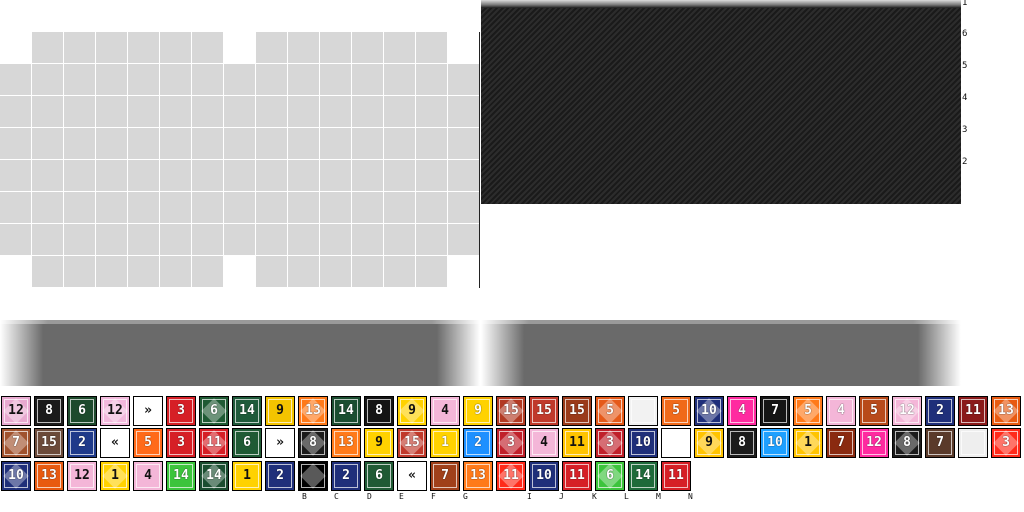 The image size is (1024, 512). I want to click on tile-tray-left, so click(240, 353).